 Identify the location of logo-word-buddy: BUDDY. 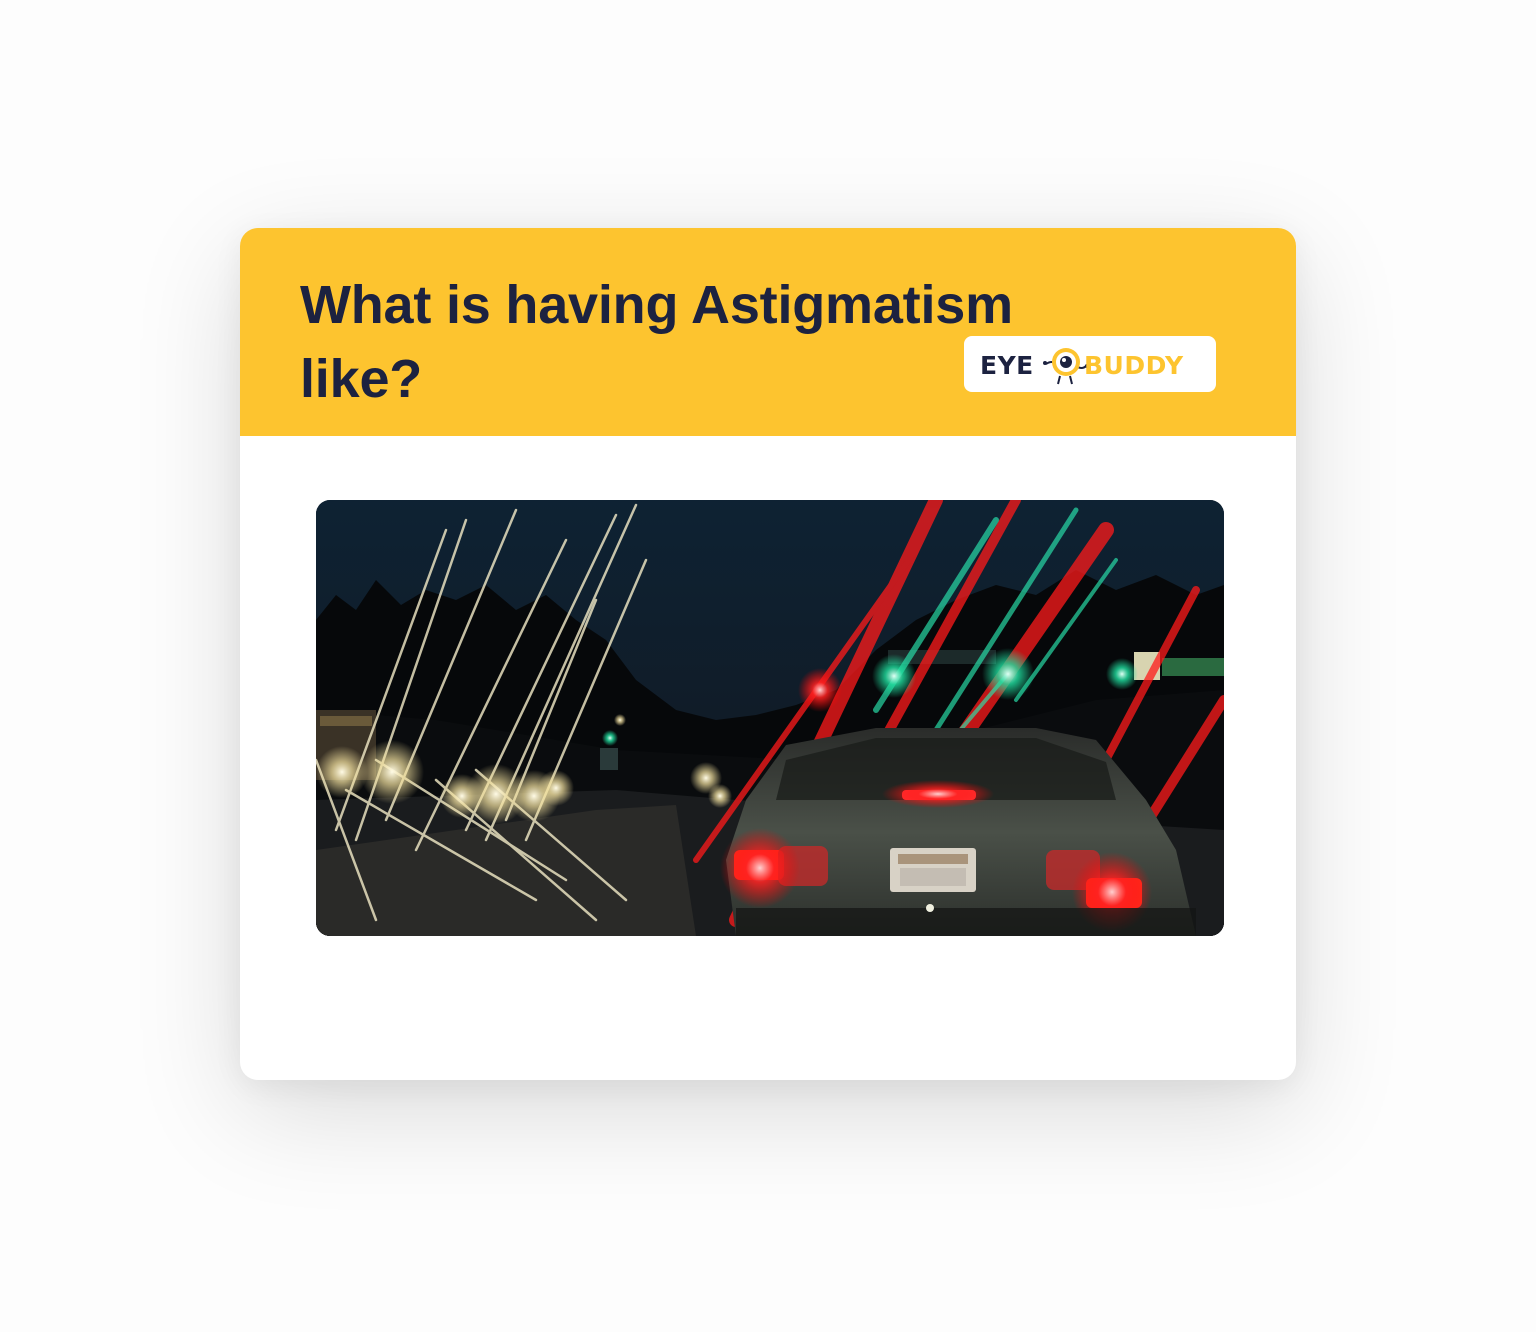
(1134, 365).